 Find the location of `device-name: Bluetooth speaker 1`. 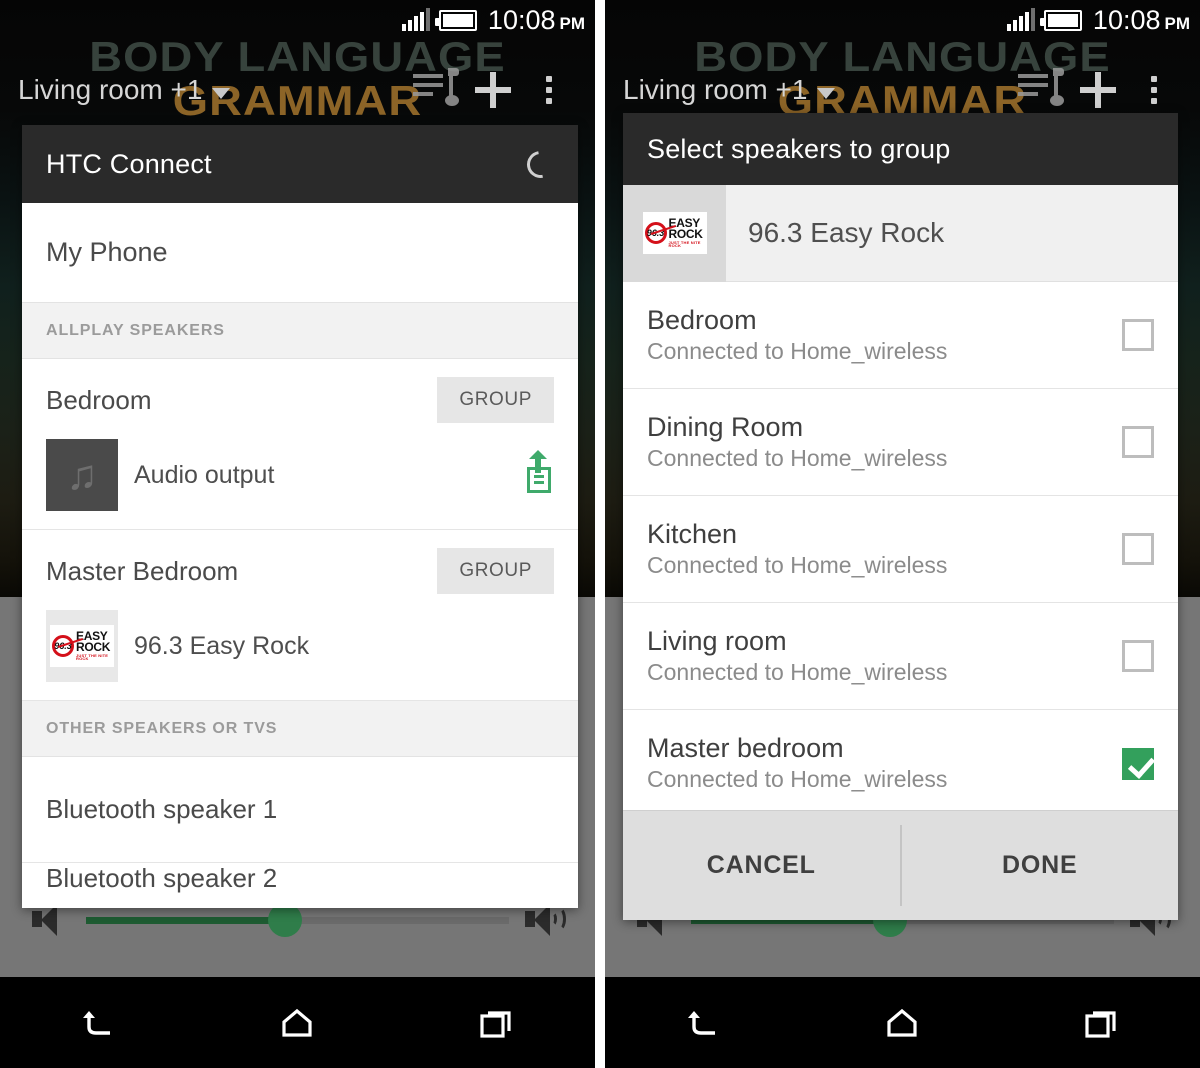

device-name: Bluetooth speaker 1 is located at coordinates (162, 809).